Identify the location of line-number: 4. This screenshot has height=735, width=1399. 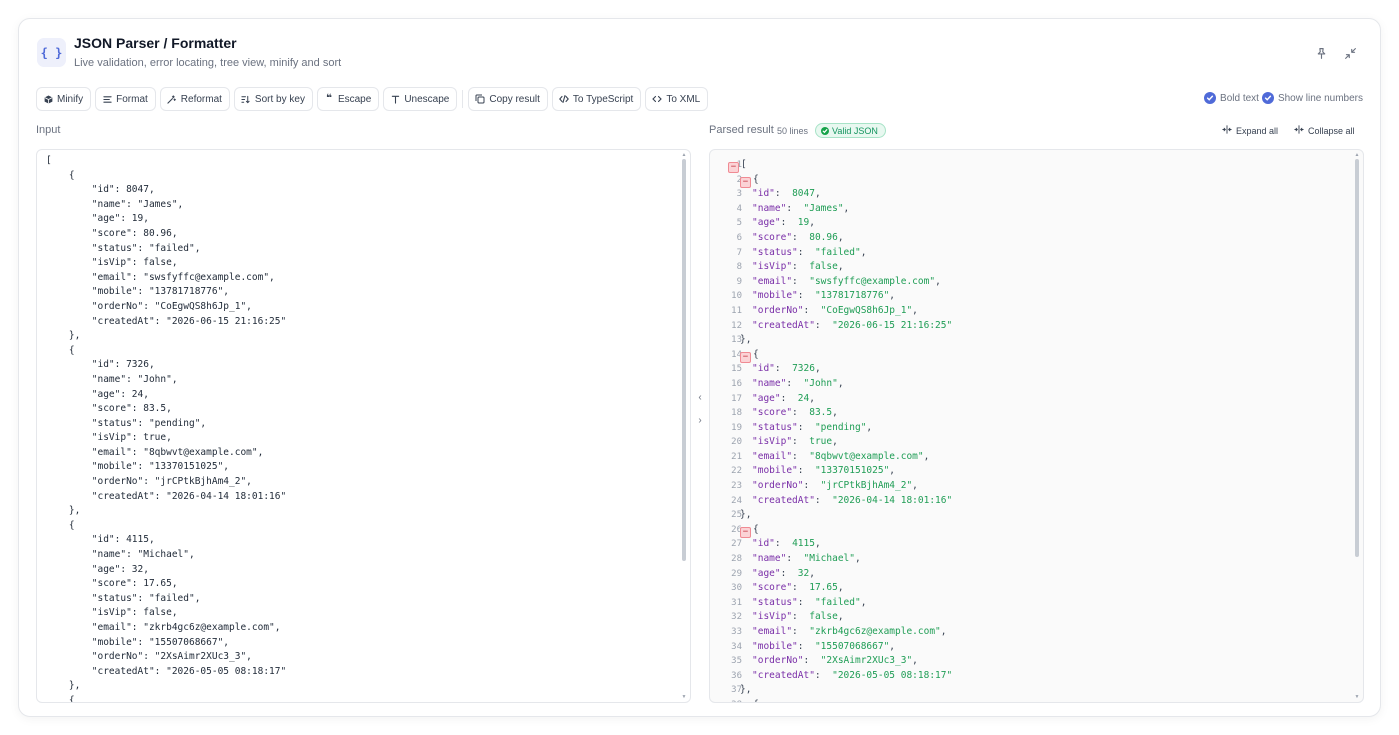
(739, 208).